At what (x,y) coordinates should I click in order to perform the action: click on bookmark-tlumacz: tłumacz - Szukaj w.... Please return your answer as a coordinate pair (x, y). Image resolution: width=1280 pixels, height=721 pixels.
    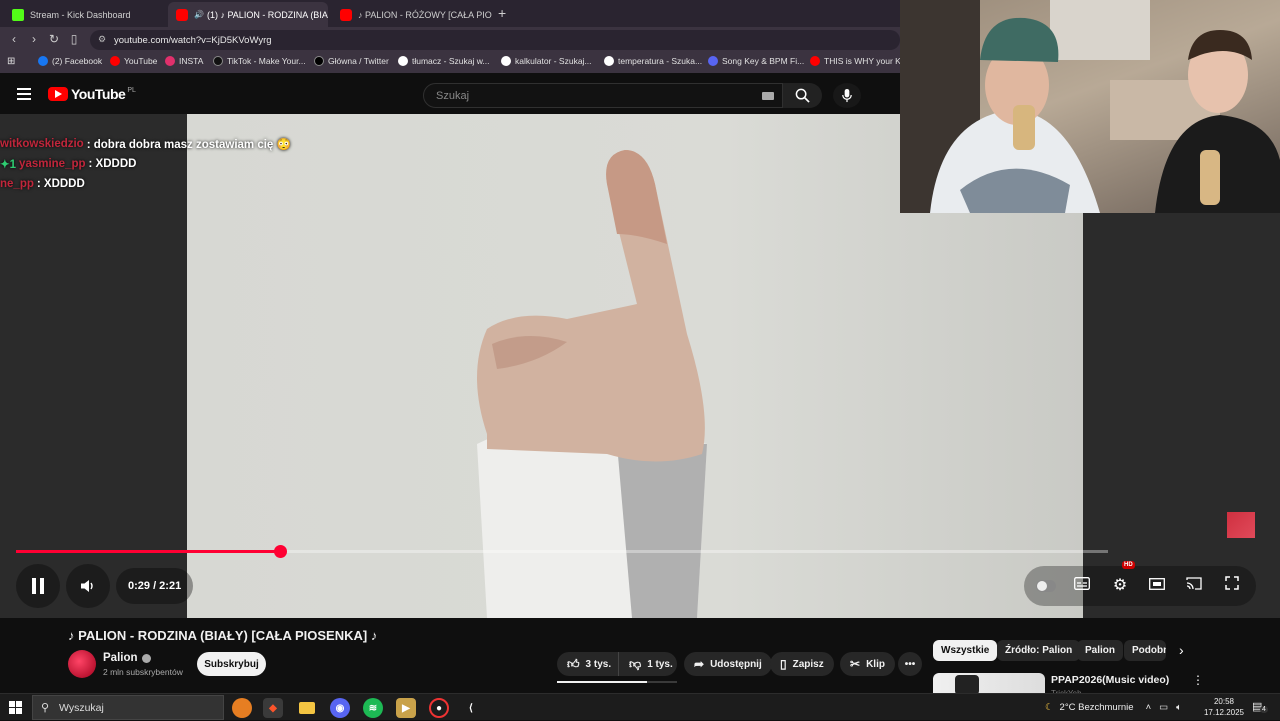
    Looking at the image, I should click on (443, 61).